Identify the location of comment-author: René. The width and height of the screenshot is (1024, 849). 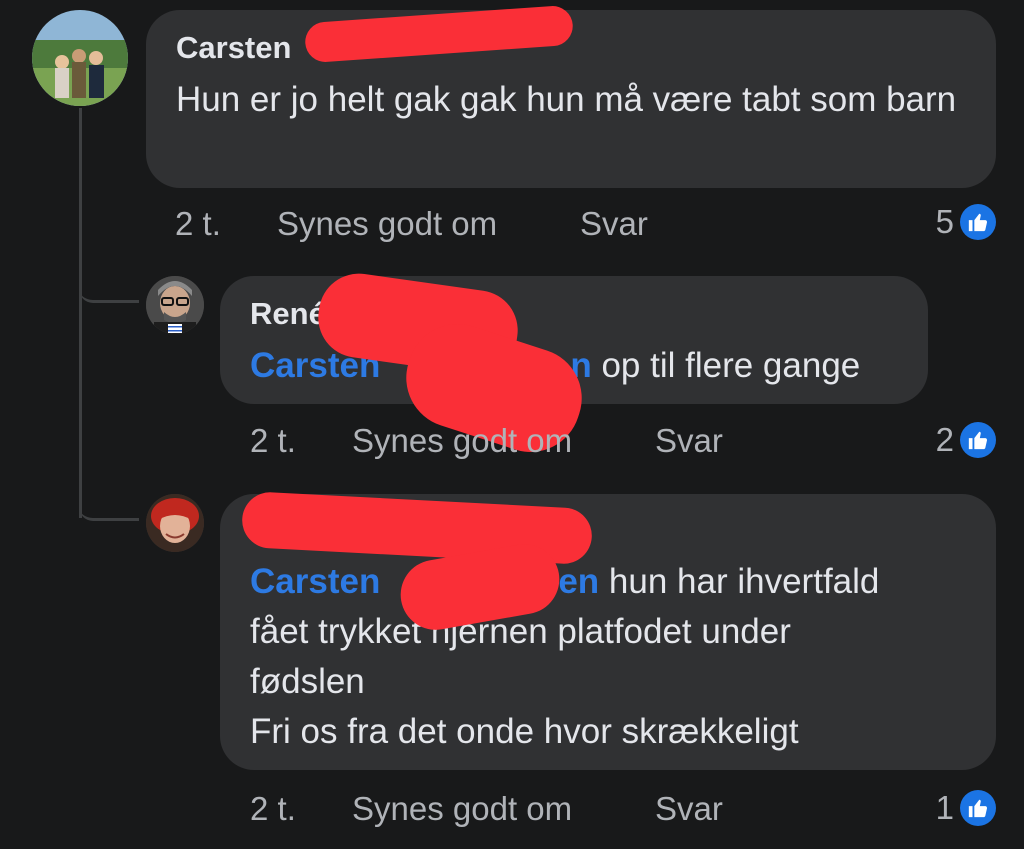
(288, 314).